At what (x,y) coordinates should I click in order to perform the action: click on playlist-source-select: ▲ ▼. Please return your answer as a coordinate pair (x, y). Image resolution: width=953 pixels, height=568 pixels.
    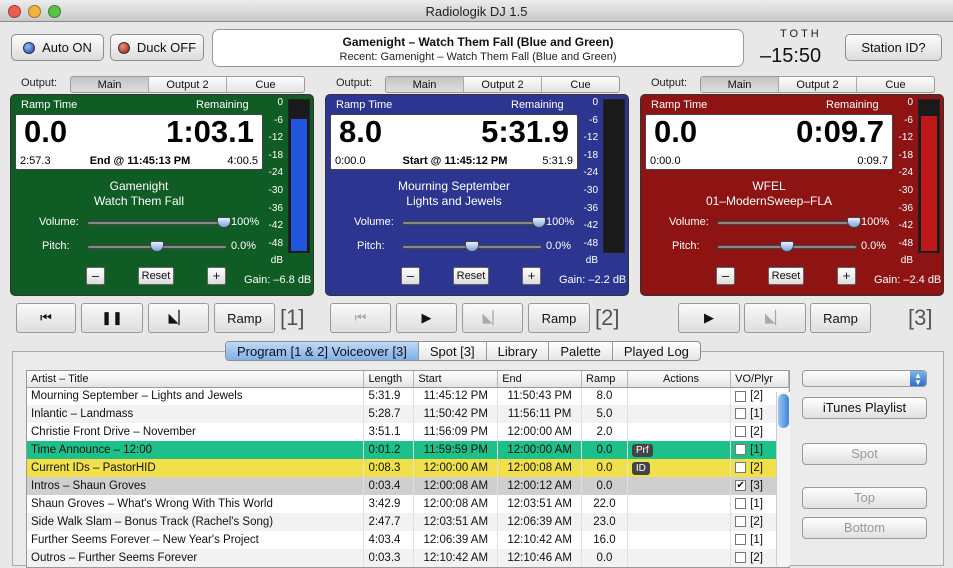
    Looking at the image, I should click on (864, 378).